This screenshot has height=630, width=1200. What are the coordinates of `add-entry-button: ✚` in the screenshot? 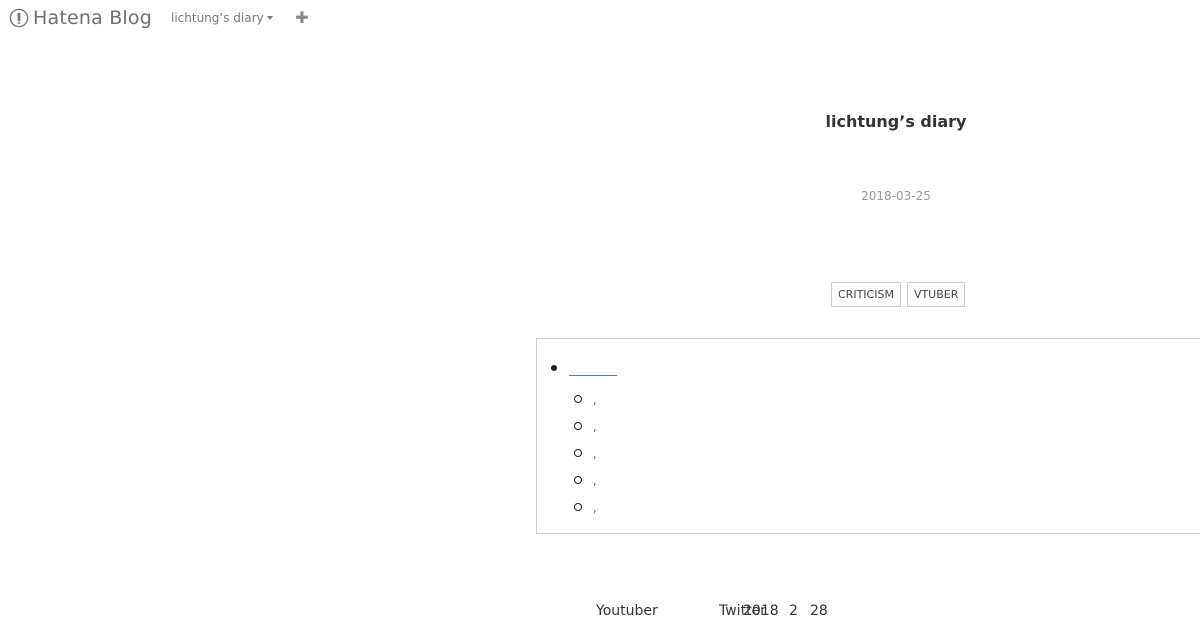 It's located at (302, 18).